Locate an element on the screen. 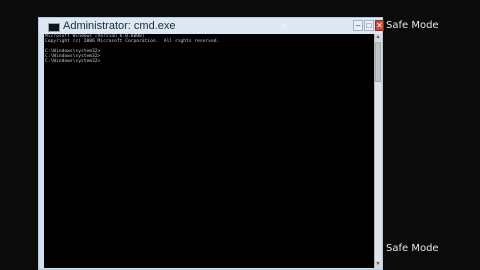 The image size is (480, 270). minimize-button: – is located at coordinates (358, 25).